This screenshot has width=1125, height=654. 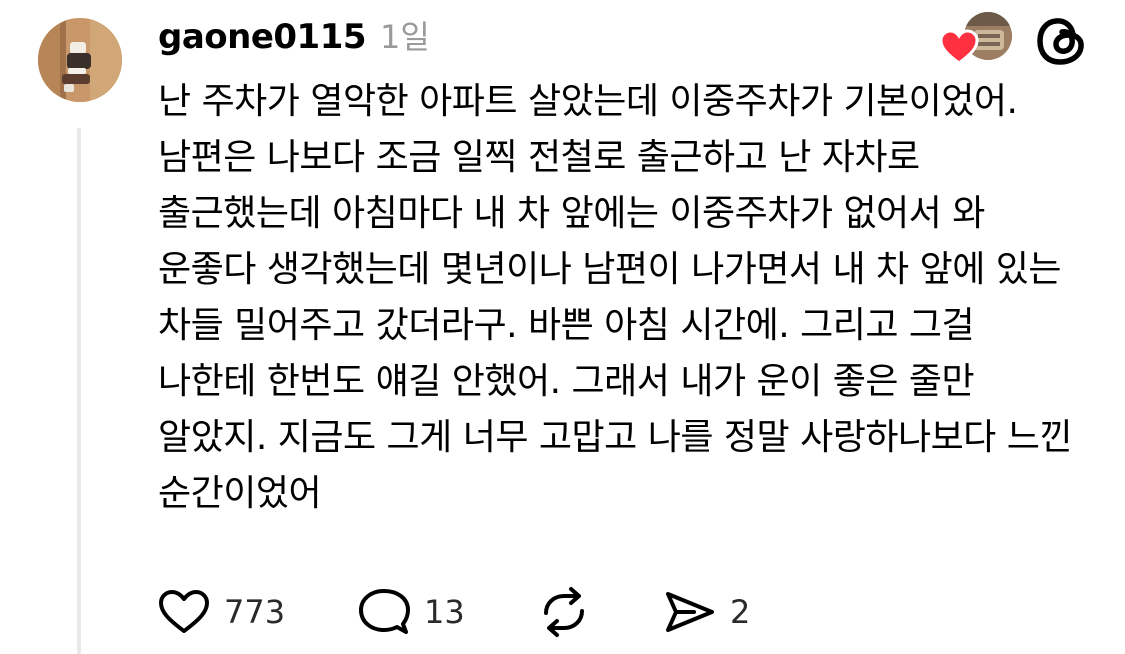 What do you see at coordinates (740, 612) in the screenshot?
I see `share-count: 2` at bounding box center [740, 612].